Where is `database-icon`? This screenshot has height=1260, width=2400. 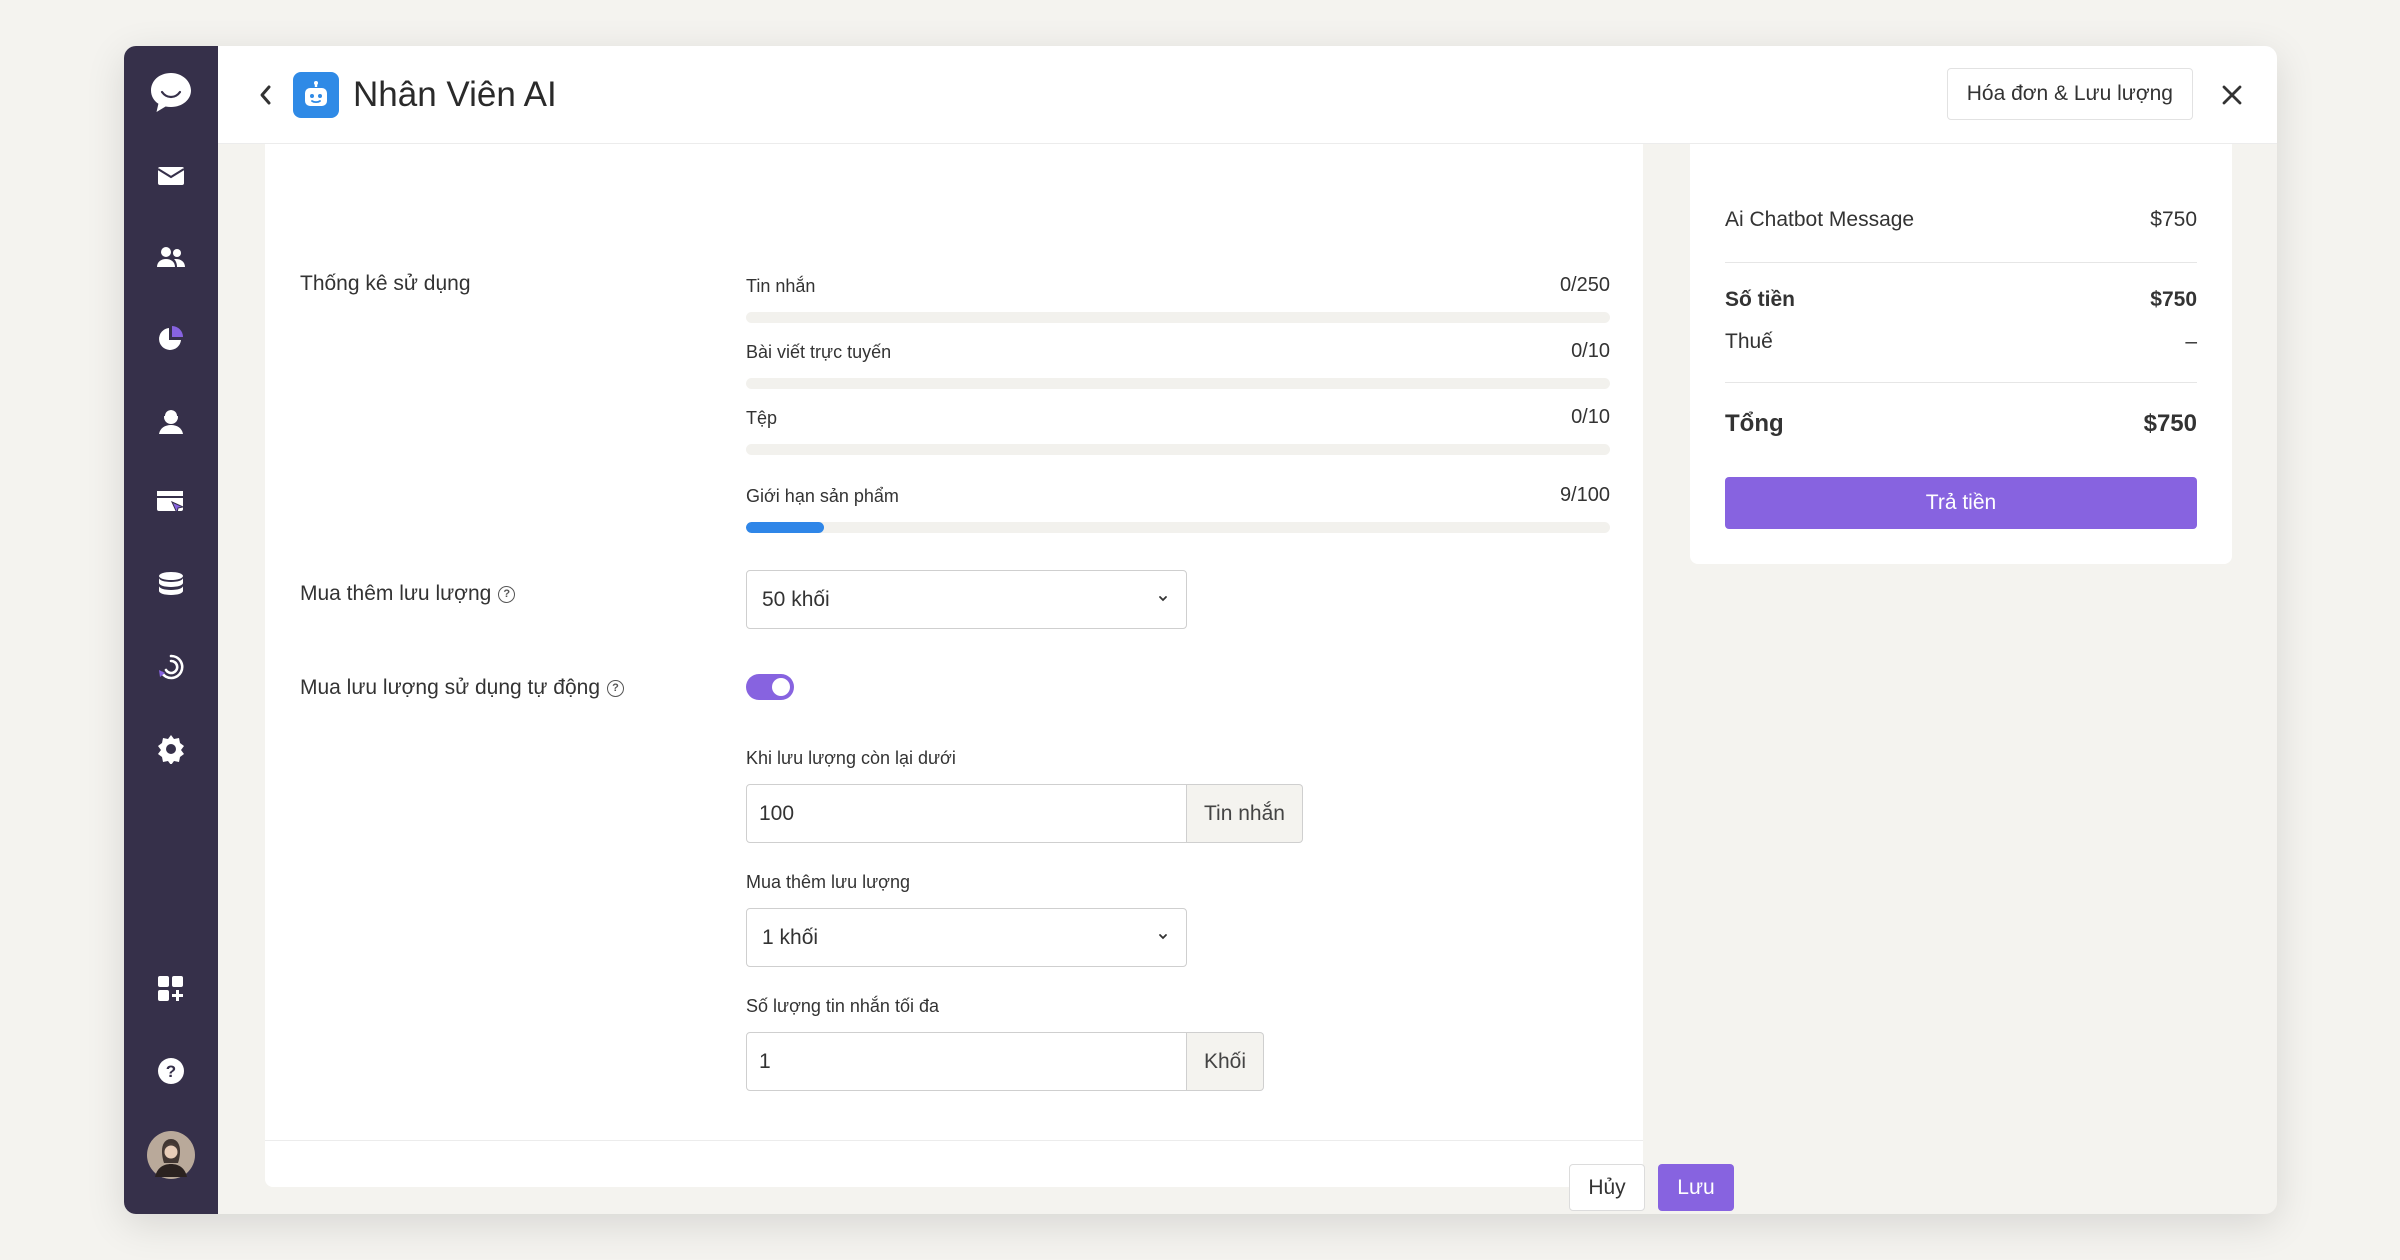 database-icon is located at coordinates (171, 585).